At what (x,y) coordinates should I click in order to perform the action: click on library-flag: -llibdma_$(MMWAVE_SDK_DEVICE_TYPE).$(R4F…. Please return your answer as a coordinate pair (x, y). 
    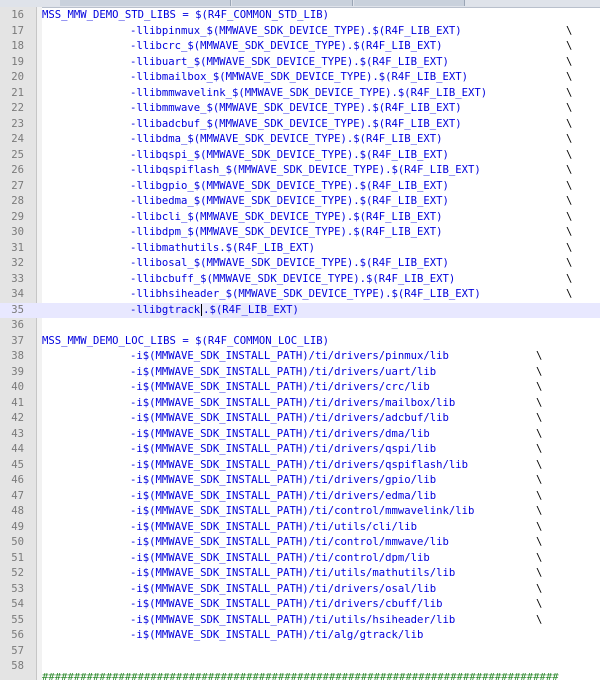
    Looking at the image, I should click on (286, 140).